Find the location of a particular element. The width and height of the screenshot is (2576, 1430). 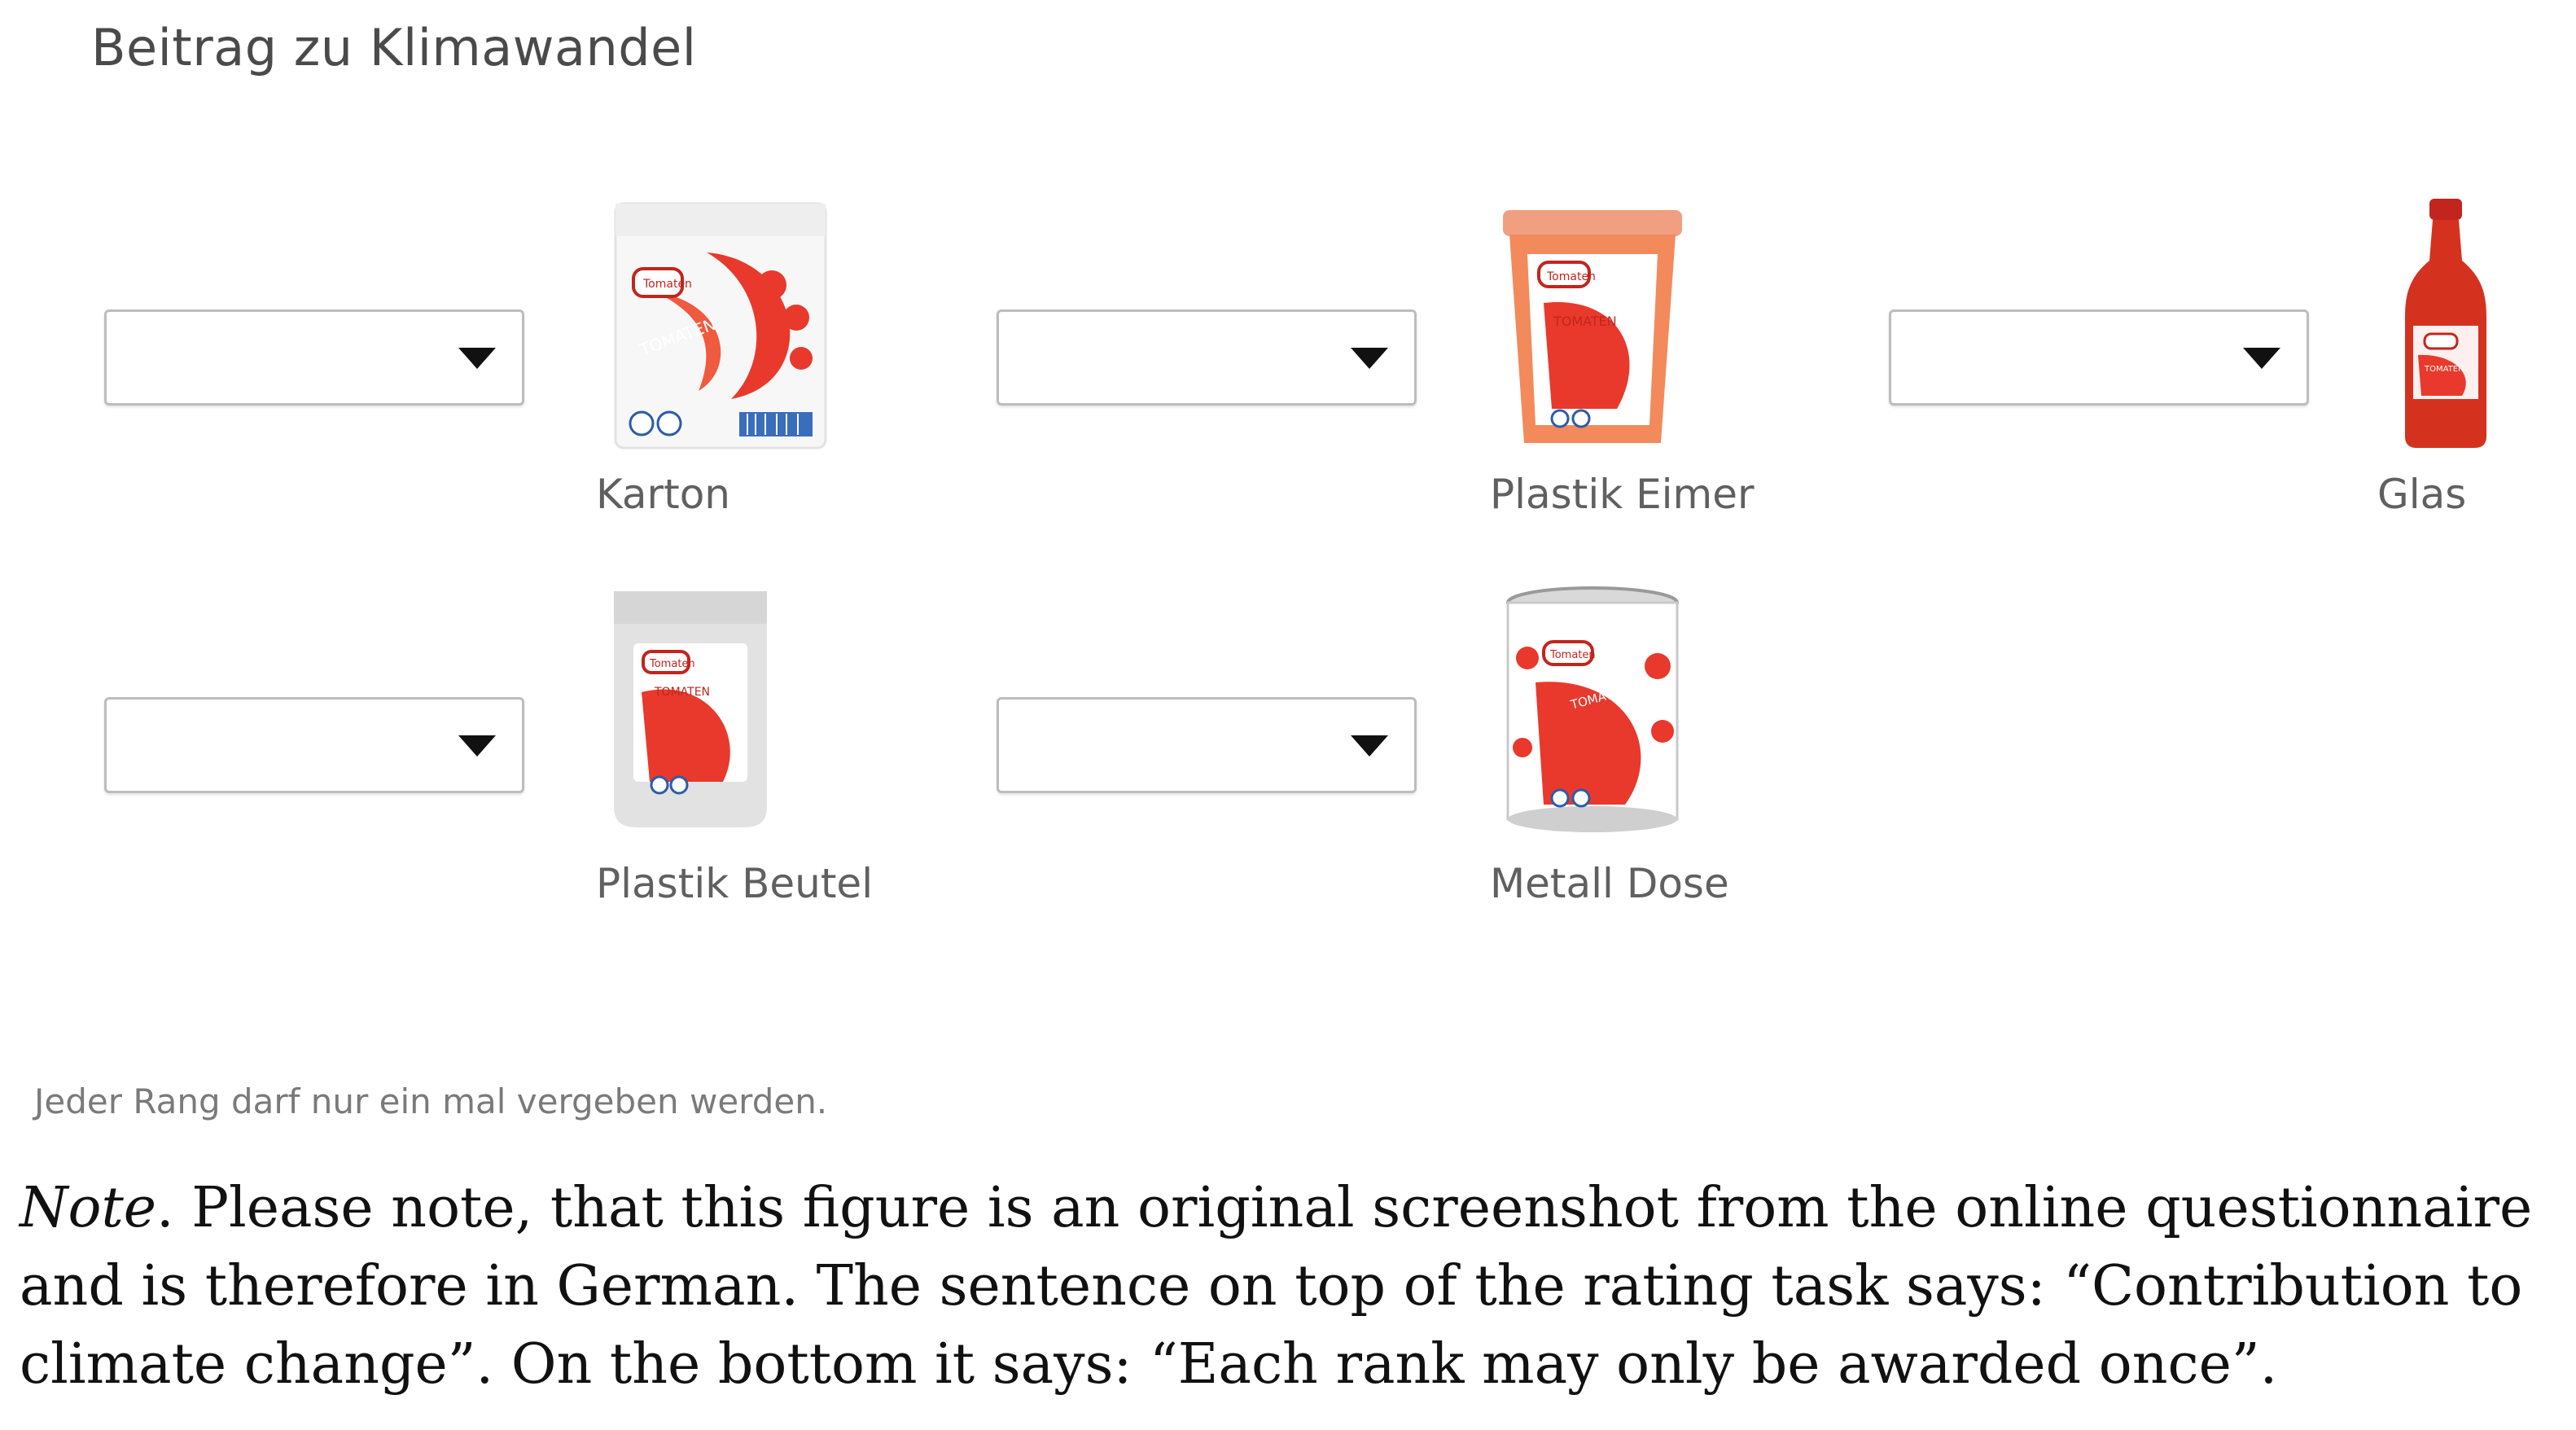

tomato-plastic-bucket-icon: Tomaten TOMATEN is located at coordinates (1592, 327).